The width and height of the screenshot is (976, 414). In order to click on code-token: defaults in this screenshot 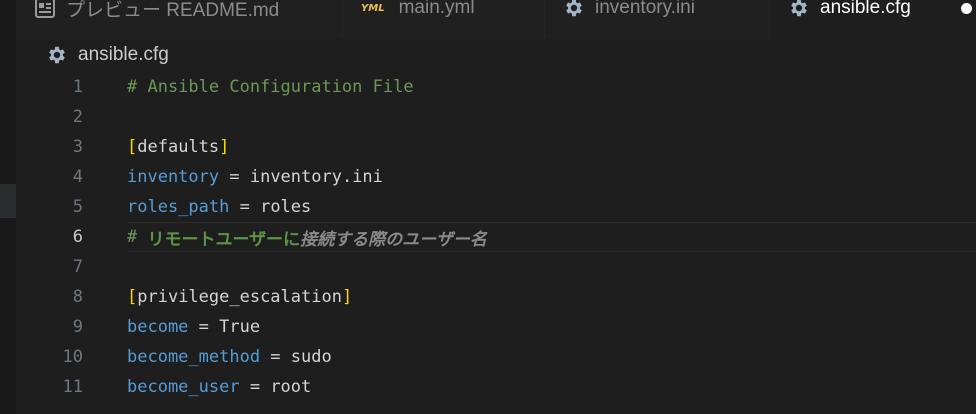, I will do `click(178, 147)`.